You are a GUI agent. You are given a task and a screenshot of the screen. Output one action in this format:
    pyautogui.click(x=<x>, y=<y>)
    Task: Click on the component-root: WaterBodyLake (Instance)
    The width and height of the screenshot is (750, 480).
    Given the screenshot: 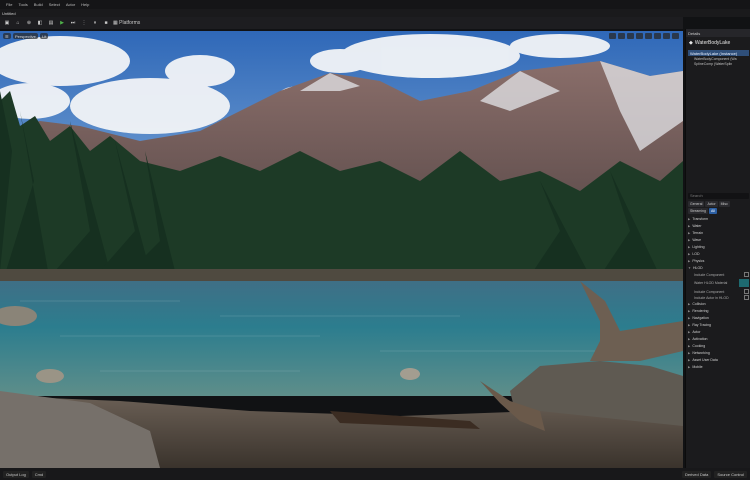 What is the action you would take?
    pyautogui.click(x=718, y=53)
    